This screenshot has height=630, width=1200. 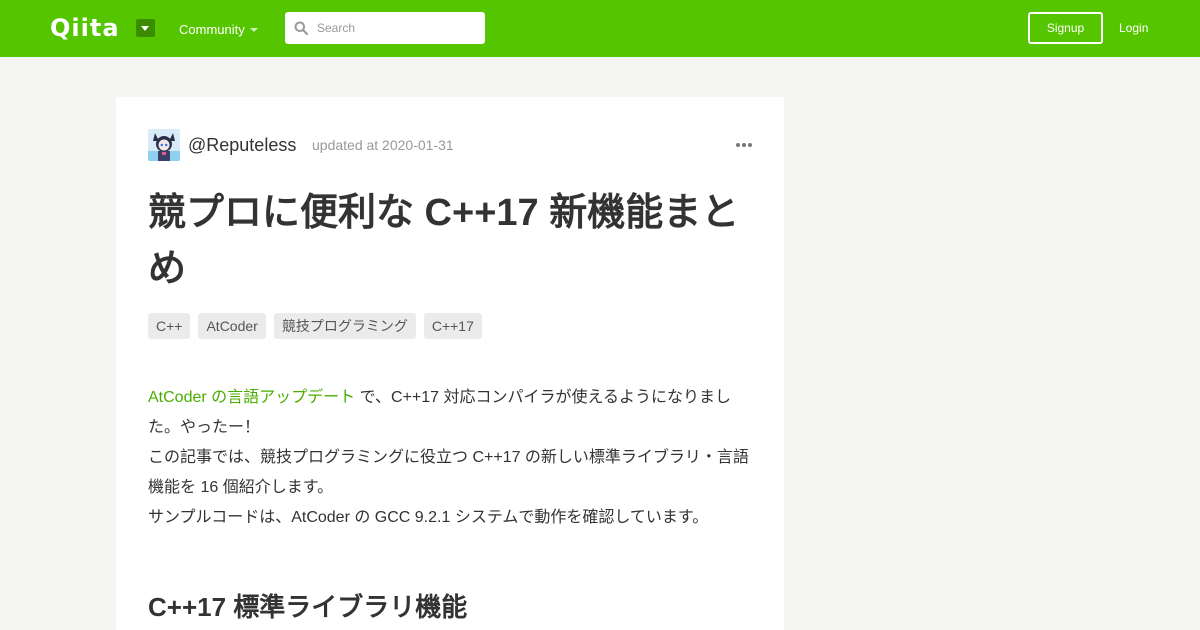 What do you see at coordinates (444, 241) in the screenshot?
I see `article-title: 競プロに便利な C++17 新機能まとめ` at bounding box center [444, 241].